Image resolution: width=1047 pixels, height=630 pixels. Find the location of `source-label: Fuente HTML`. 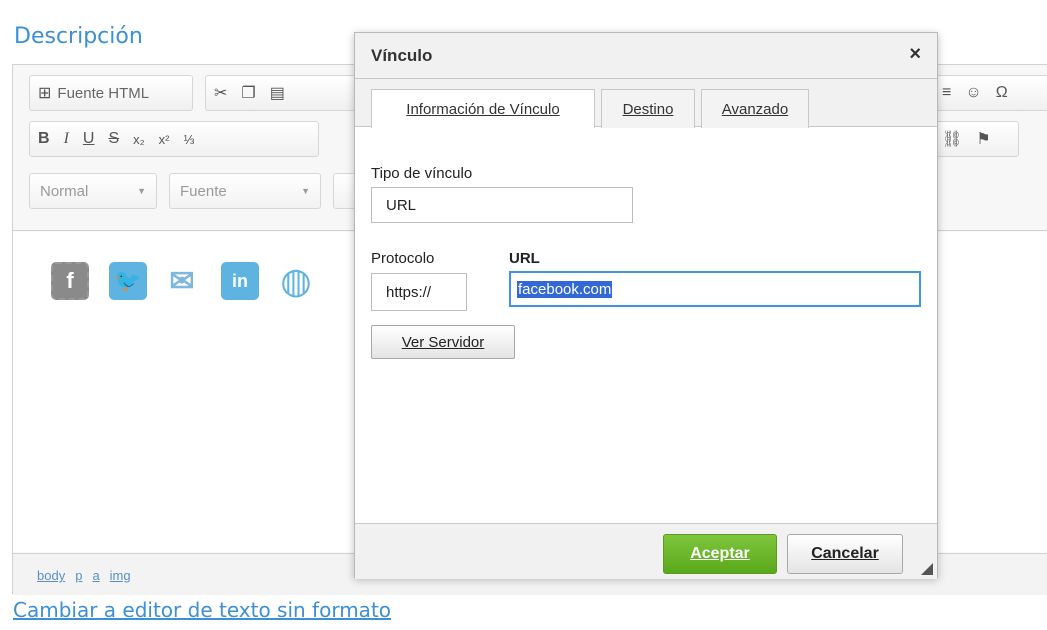

source-label: Fuente HTML is located at coordinates (103, 93).